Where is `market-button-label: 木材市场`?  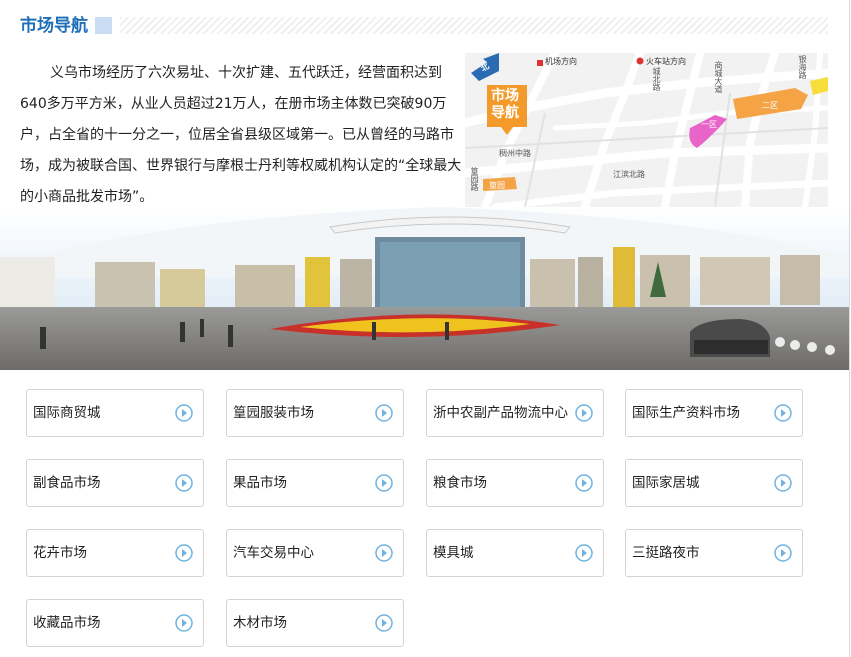
market-button-label: 木材市场 is located at coordinates (260, 623).